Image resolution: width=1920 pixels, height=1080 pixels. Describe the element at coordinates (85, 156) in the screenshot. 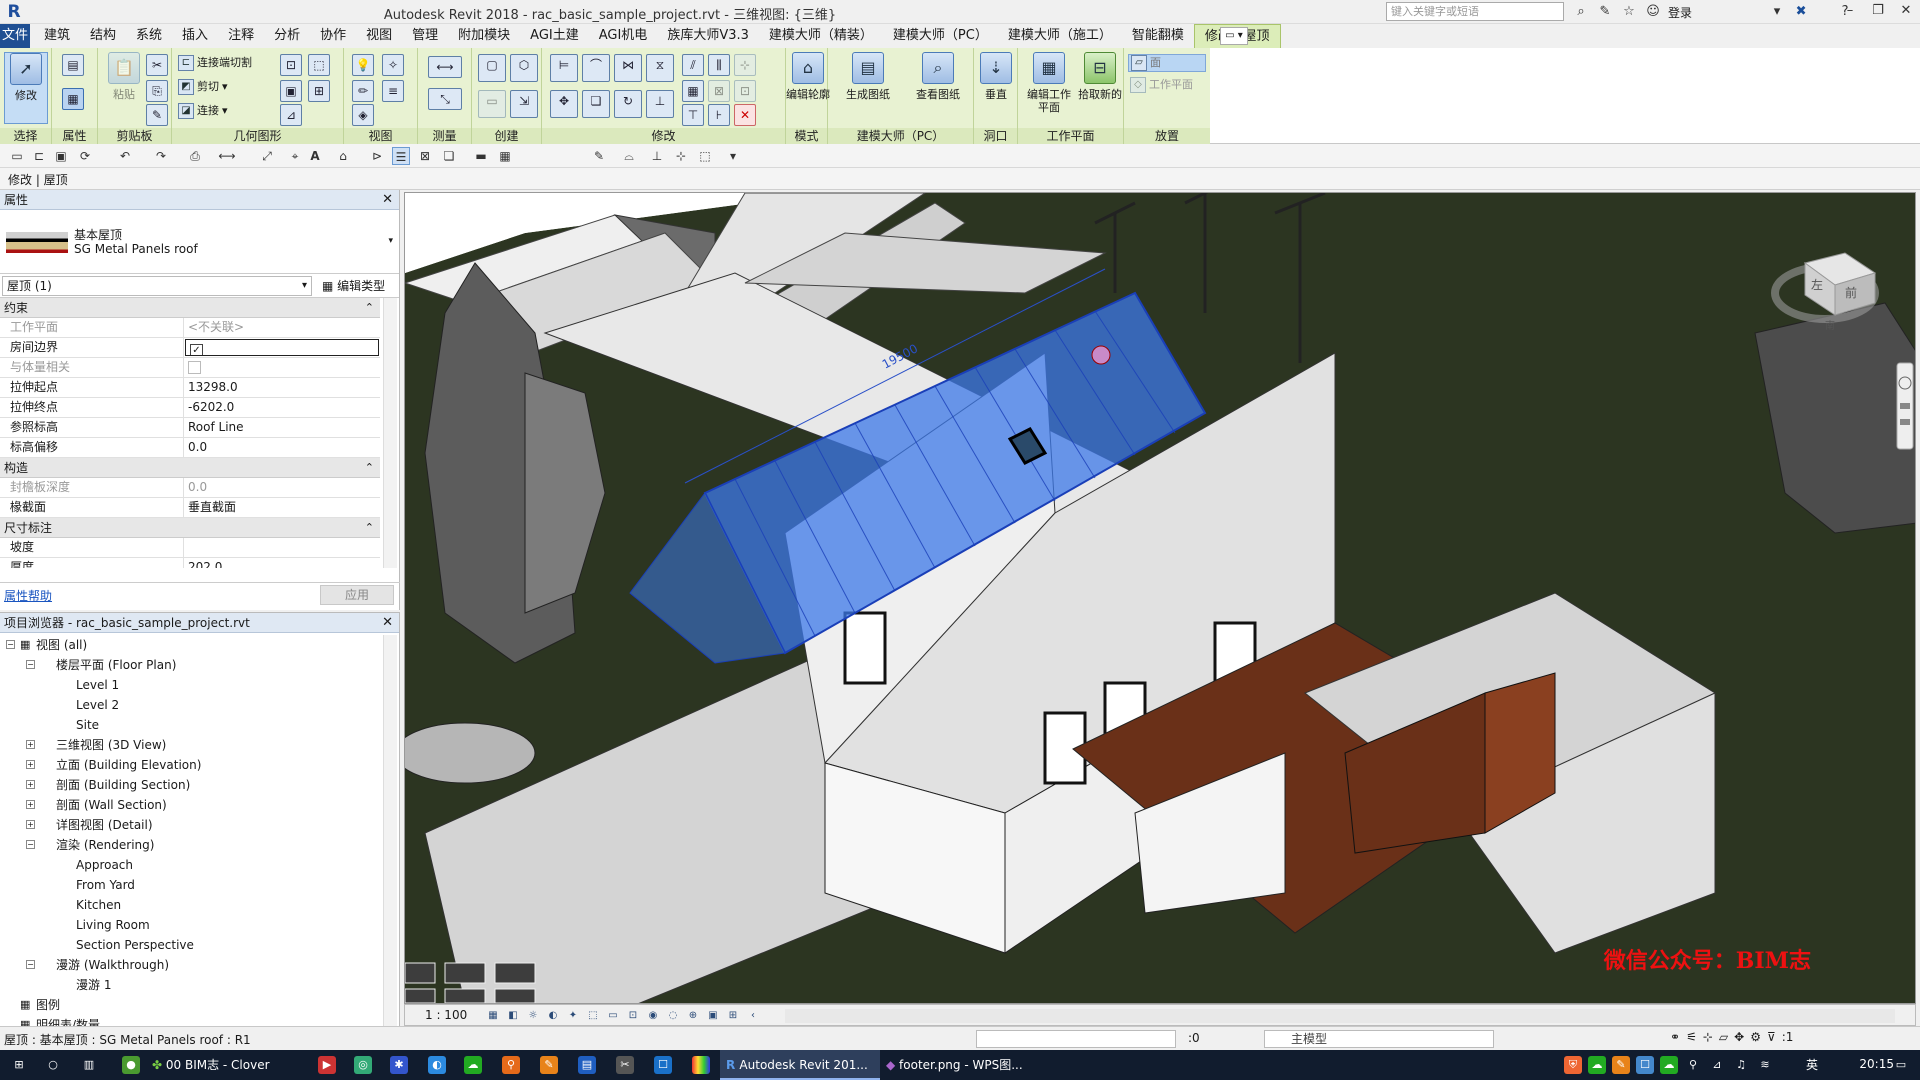

I see `sync-icon: ⟳` at that location.